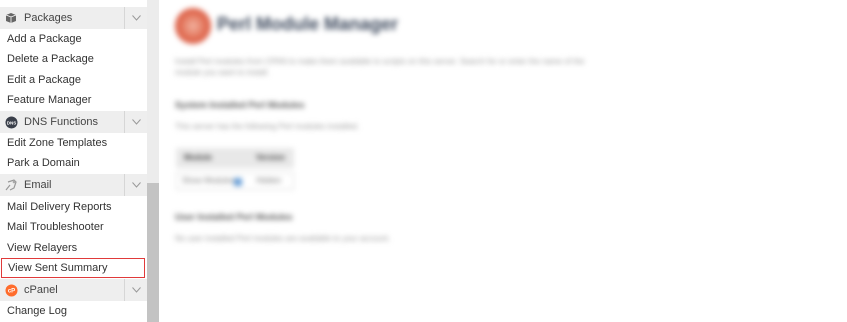  Describe the element at coordinates (73, 311) in the screenshot. I see `sidebar-item-change-log: Change Log` at that location.